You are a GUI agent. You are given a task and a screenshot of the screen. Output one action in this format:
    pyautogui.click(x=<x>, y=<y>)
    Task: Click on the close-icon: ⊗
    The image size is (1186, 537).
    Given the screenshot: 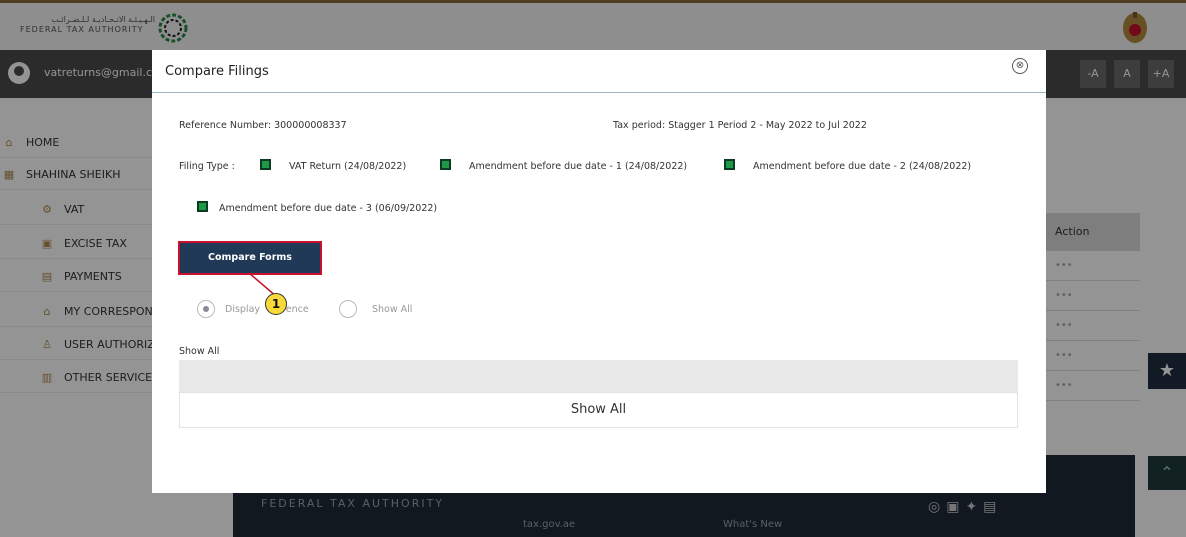 What is the action you would take?
    pyautogui.click(x=1020, y=66)
    